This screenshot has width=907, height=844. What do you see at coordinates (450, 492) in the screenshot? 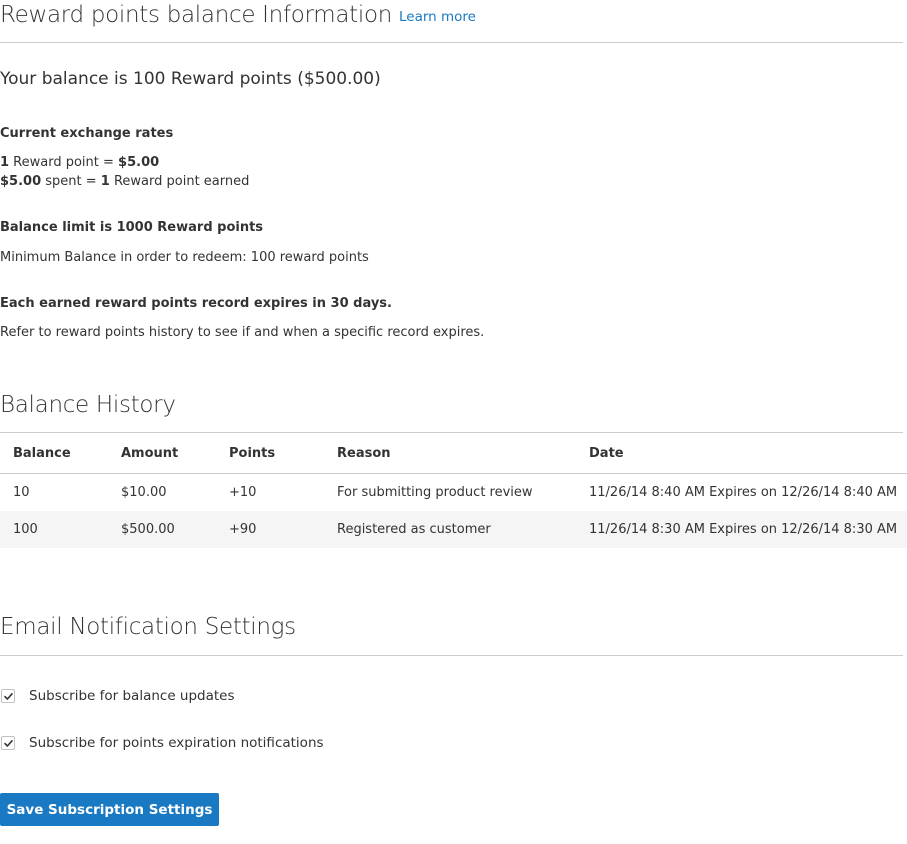
I see `cell-reason: For submitting product review` at bounding box center [450, 492].